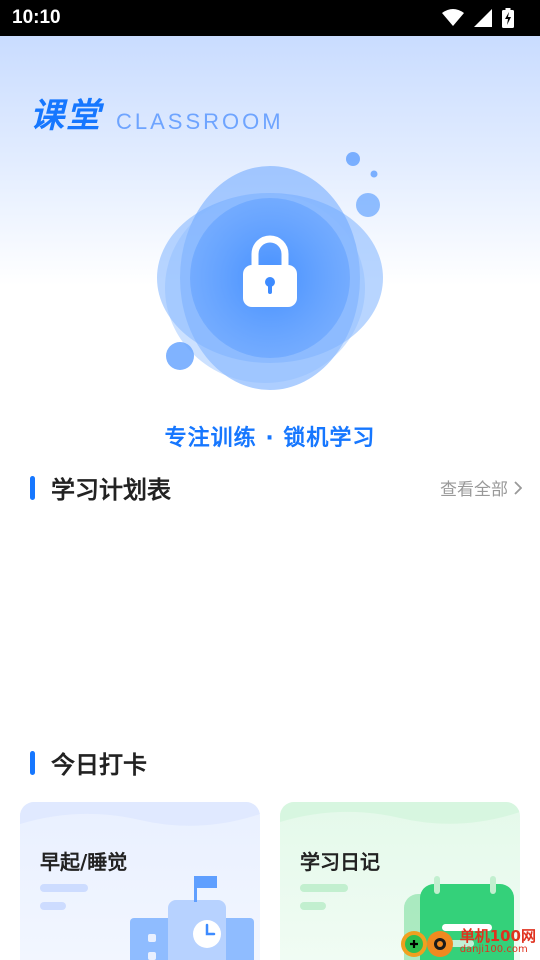  What do you see at coordinates (192, 918) in the screenshot?
I see `school-clock-icon` at bounding box center [192, 918].